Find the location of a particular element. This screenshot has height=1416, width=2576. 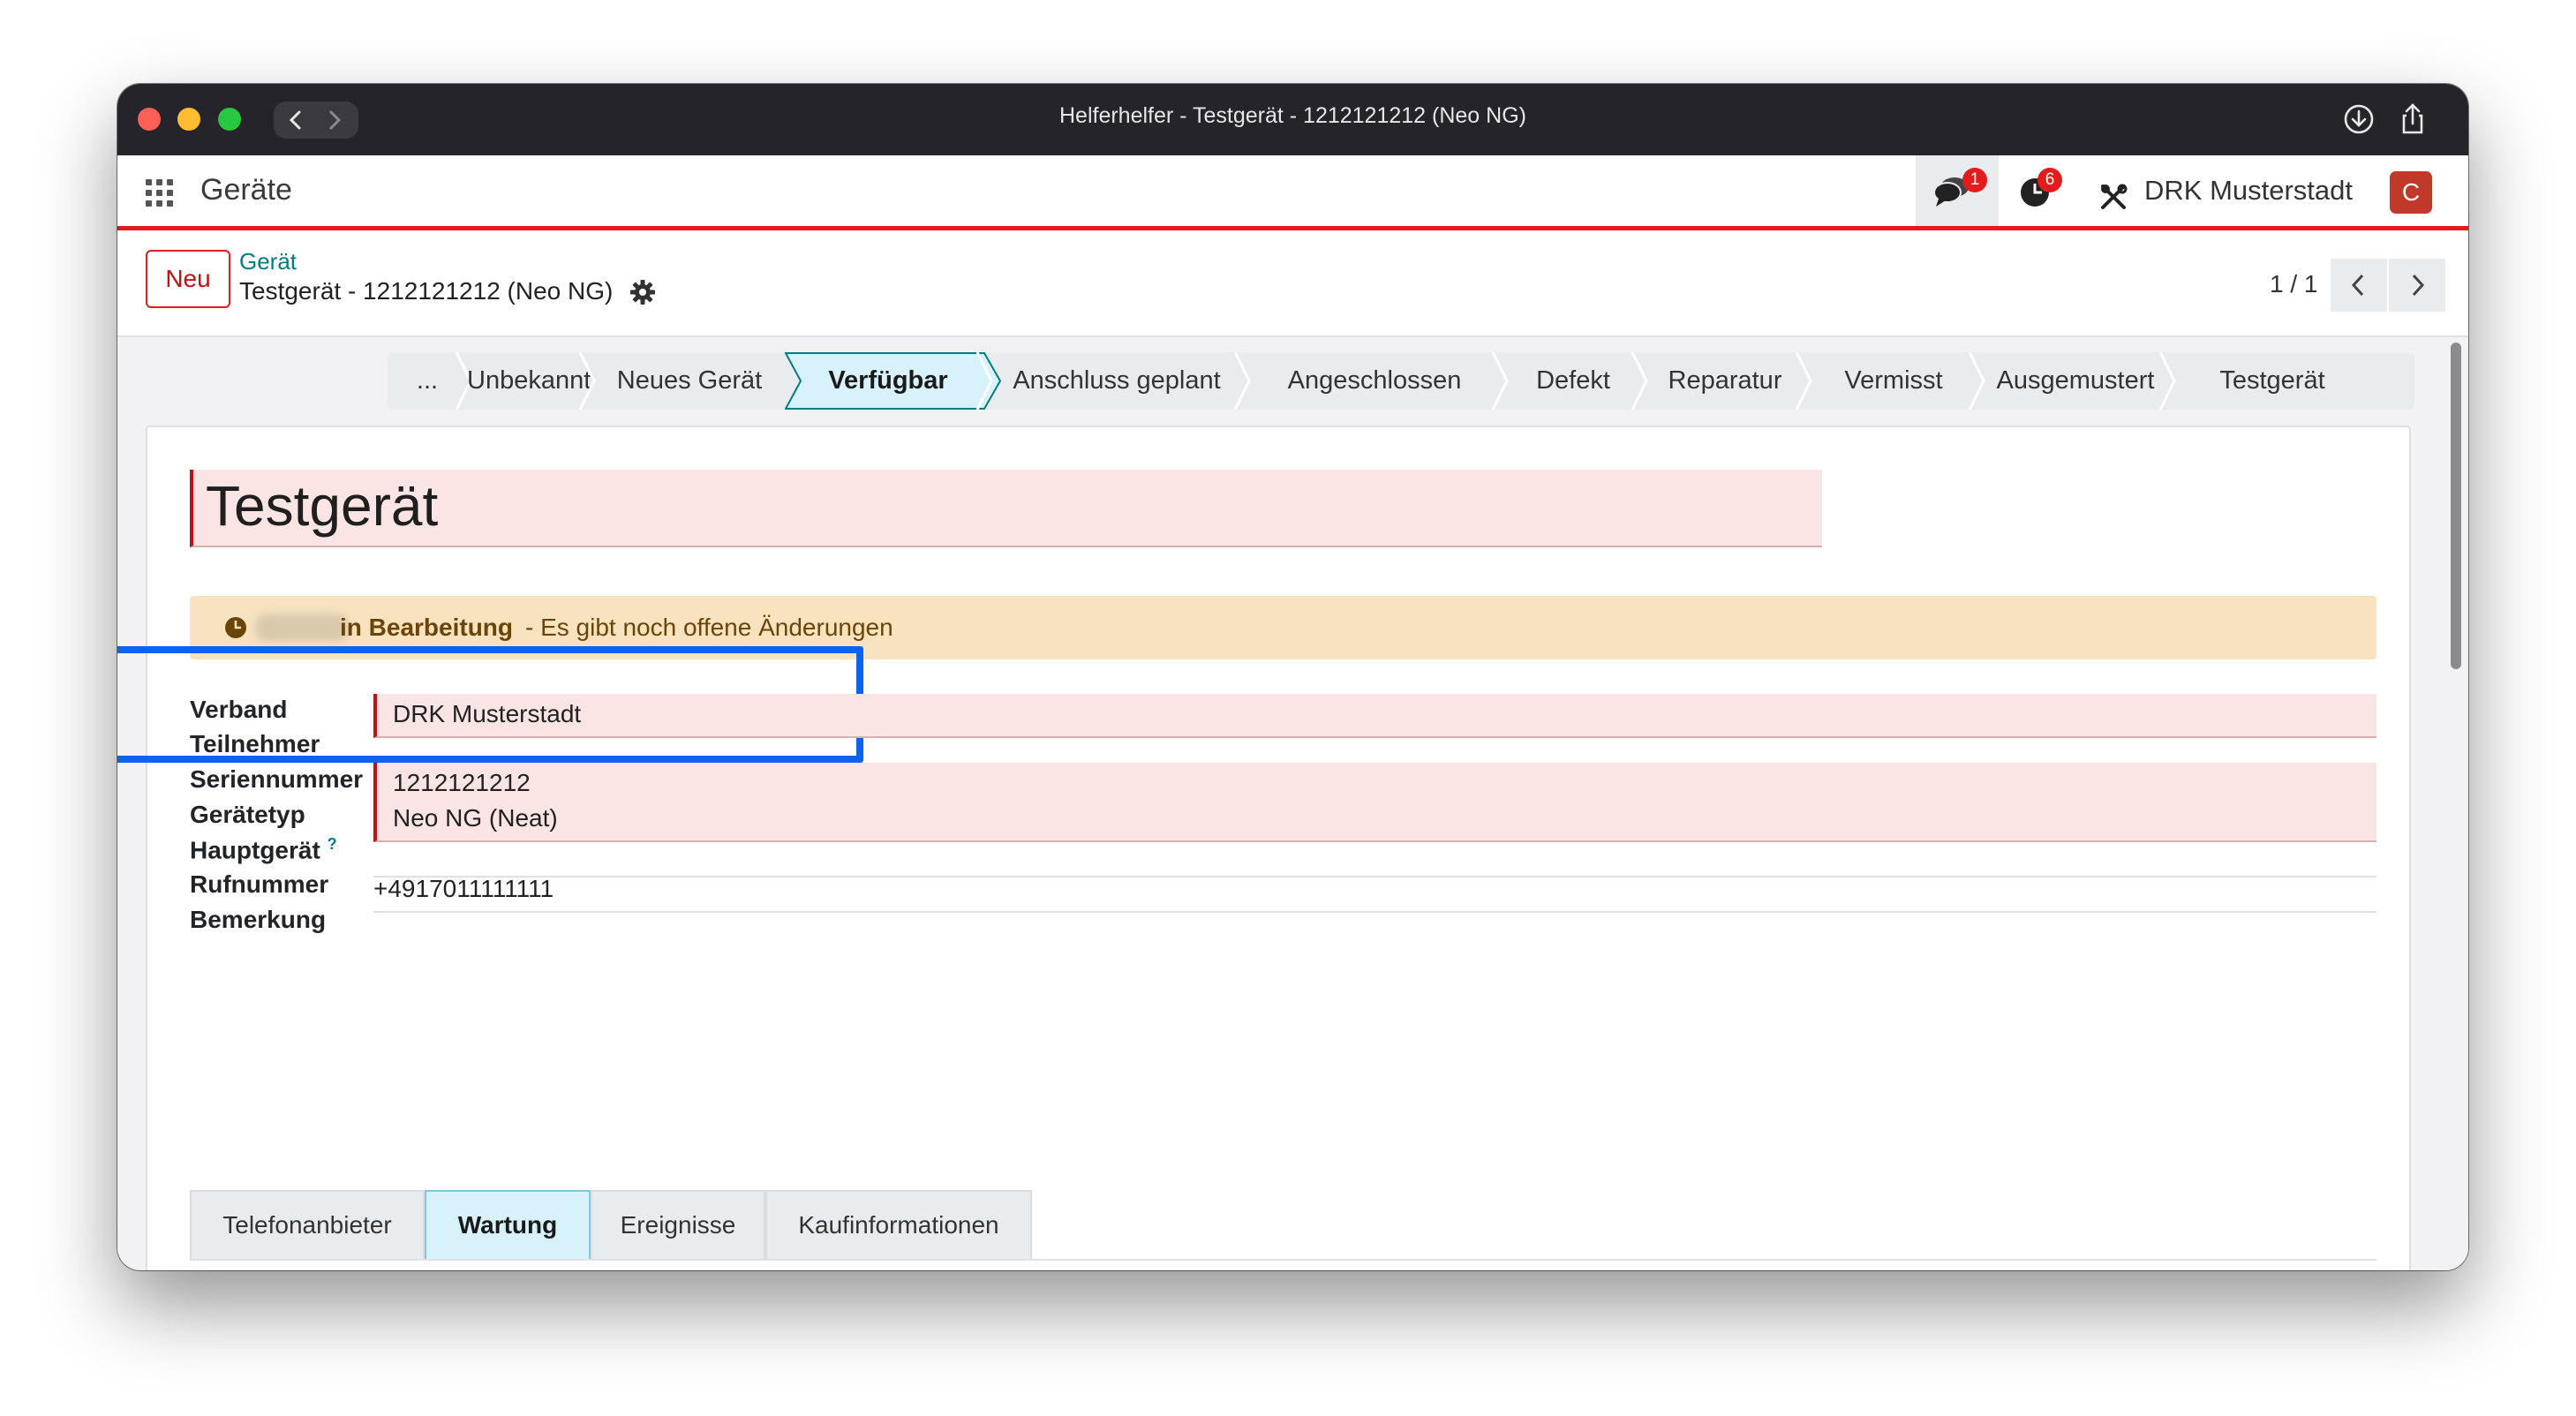

scrollbar-thumb is located at coordinates (2456, 506).